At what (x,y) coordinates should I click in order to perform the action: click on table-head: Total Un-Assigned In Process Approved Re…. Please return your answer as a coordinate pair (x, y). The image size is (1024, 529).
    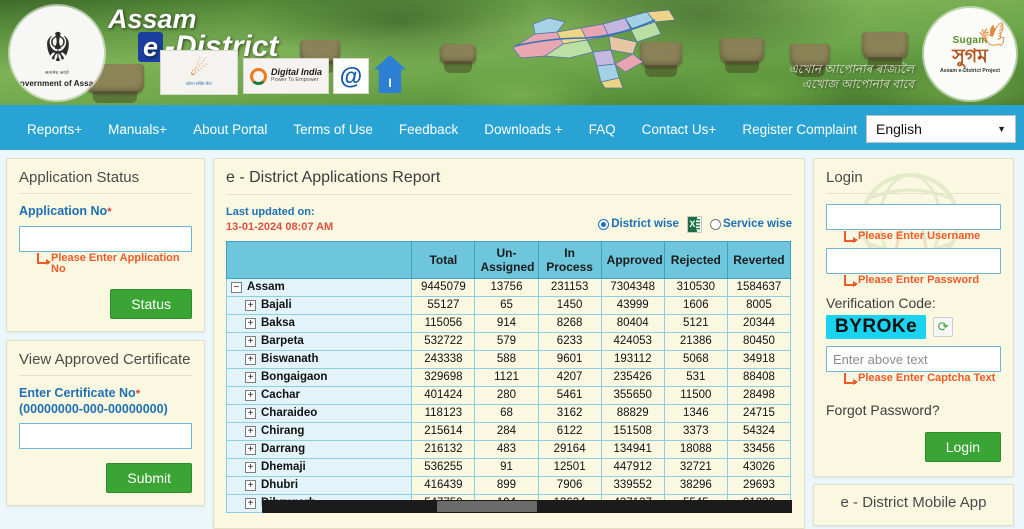
    Looking at the image, I should click on (509, 259).